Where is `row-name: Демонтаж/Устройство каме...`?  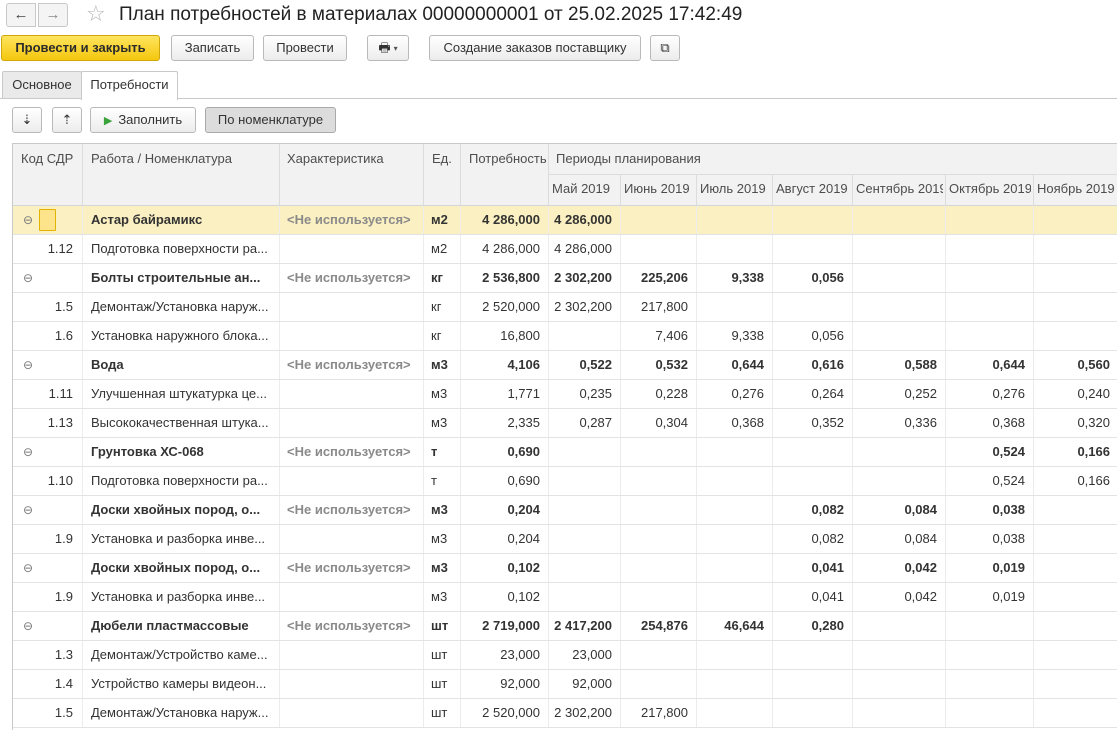 row-name: Демонтаж/Устройство каме... is located at coordinates (184, 655).